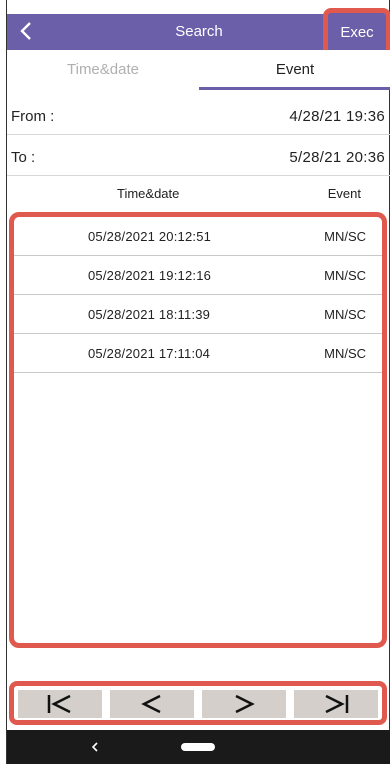  I want to click on table-row: 05/28/2021 20:12:51 MN/SC, so click(198, 236).